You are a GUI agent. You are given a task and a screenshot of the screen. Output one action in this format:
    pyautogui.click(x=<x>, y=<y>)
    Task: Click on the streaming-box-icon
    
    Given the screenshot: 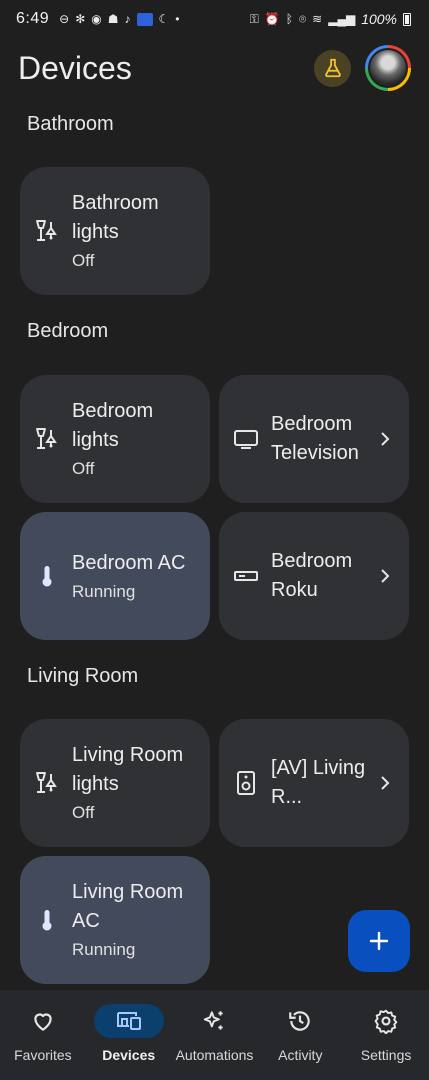 What is the action you would take?
    pyautogui.click(x=246, y=576)
    